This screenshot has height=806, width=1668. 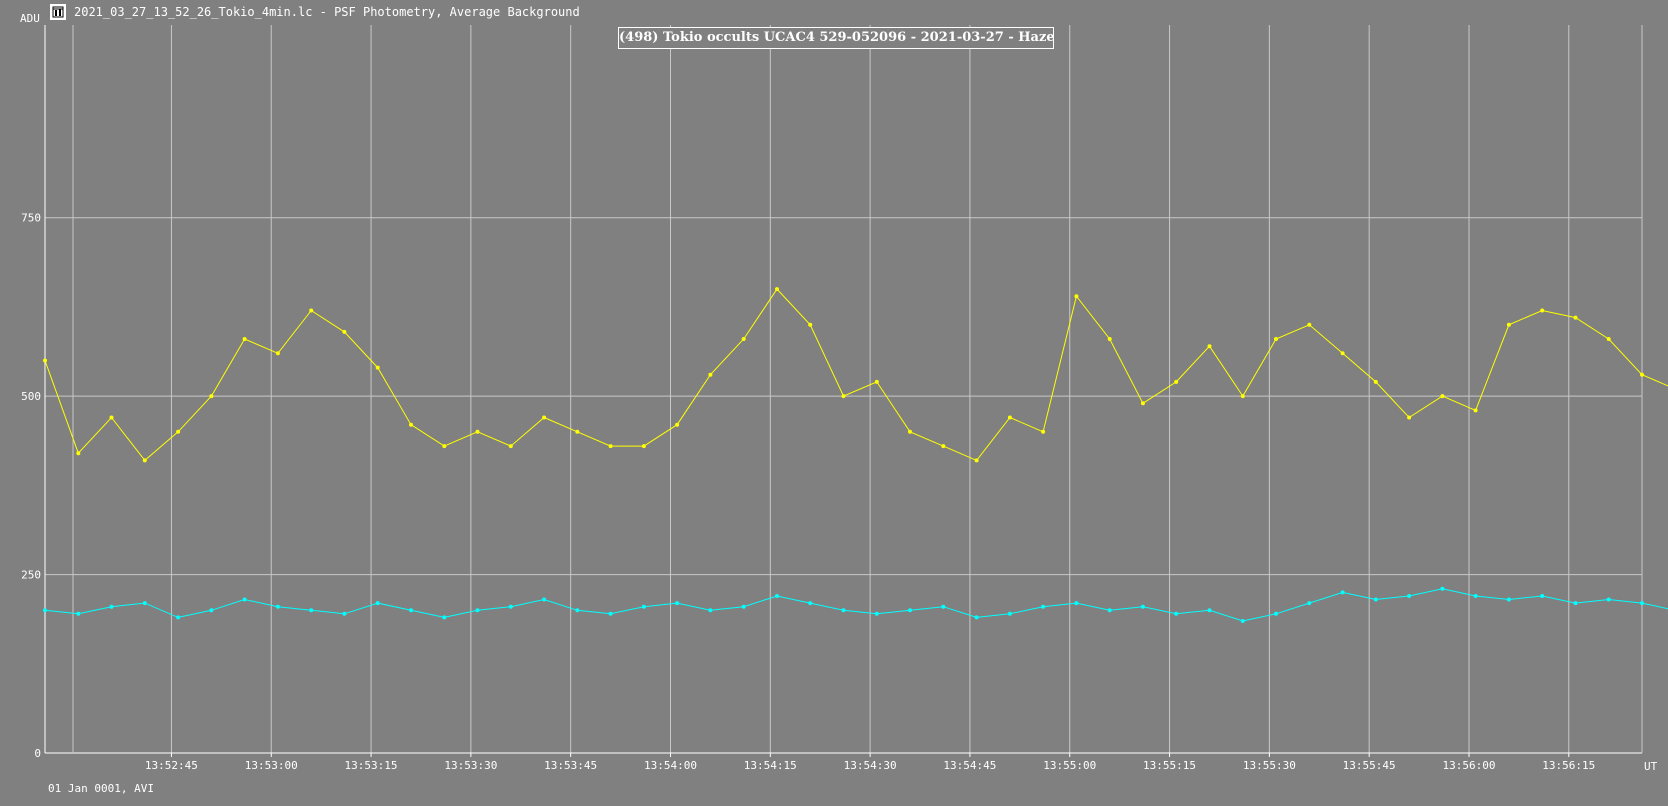 What do you see at coordinates (770, 765) in the screenshot?
I see `x-tick-label: 13:54:15` at bounding box center [770, 765].